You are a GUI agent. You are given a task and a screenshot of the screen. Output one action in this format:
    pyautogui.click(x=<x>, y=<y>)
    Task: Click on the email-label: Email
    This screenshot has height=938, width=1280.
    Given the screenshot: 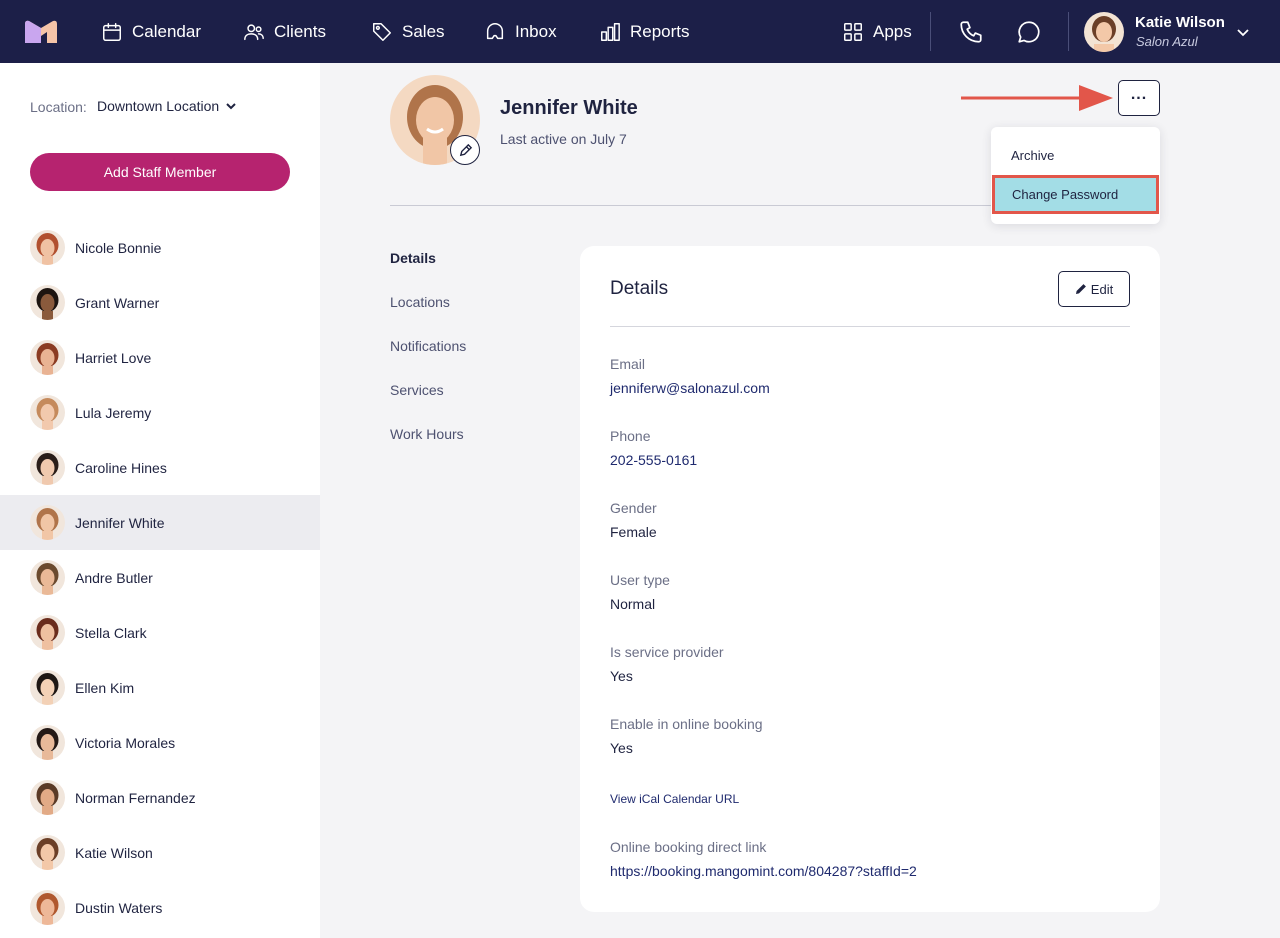 What is the action you would take?
    pyautogui.click(x=628, y=364)
    